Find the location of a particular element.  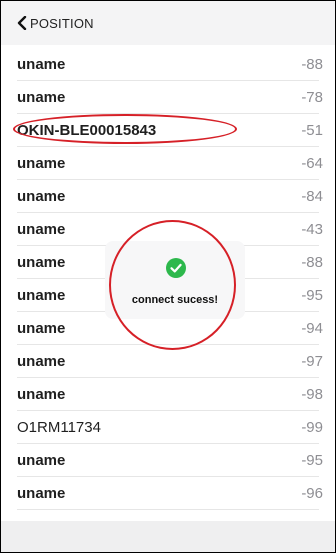

device-rssi: -96 is located at coordinates (312, 493).